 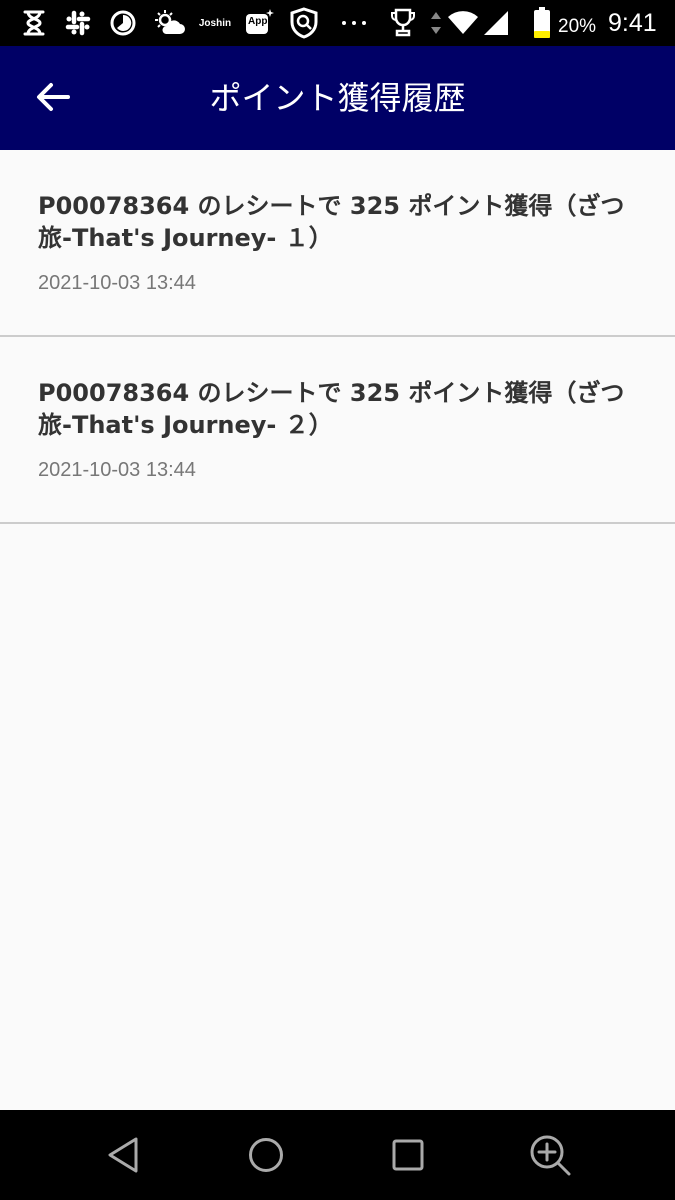 What do you see at coordinates (403, 23) in the screenshot?
I see `trophy-icon` at bounding box center [403, 23].